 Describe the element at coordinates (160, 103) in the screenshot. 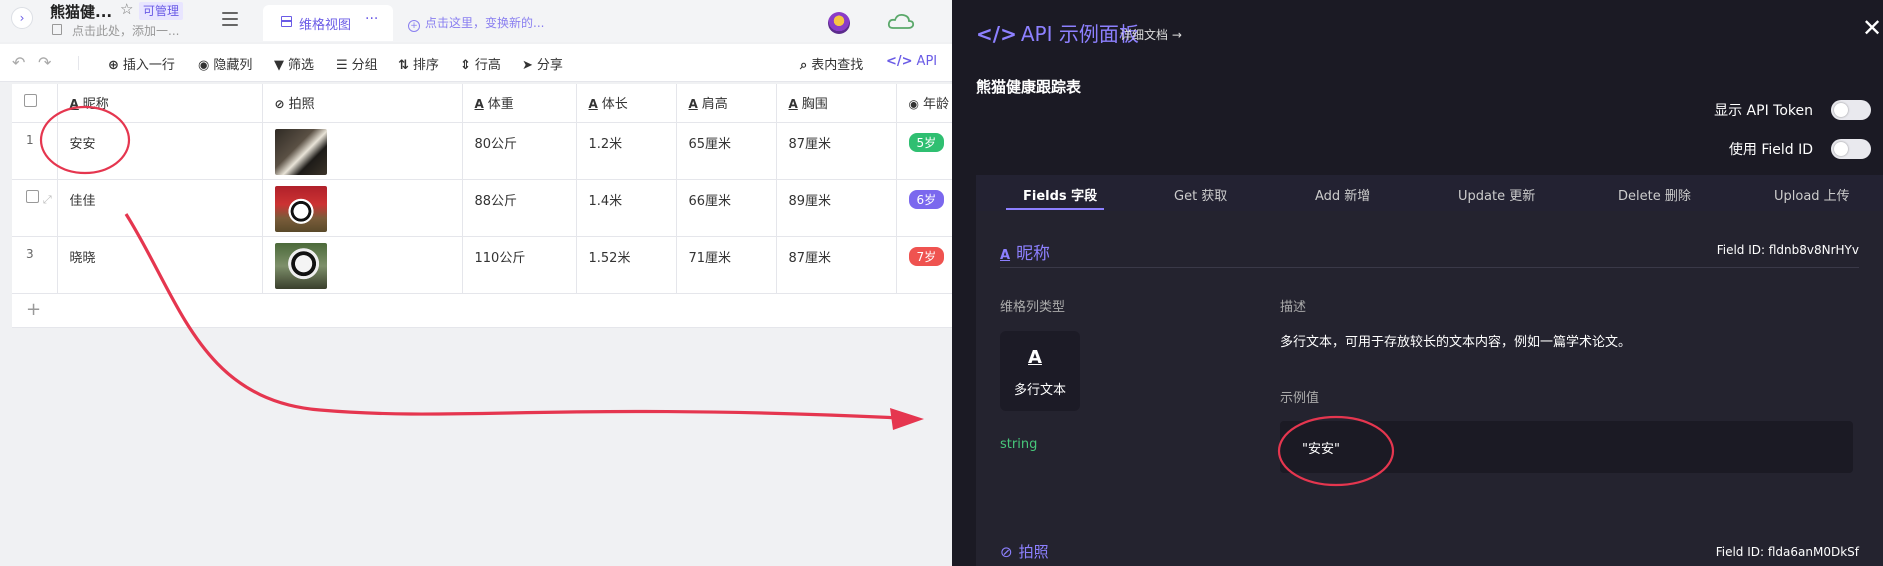

I see `column-header-nickname: A 昵称` at that location.